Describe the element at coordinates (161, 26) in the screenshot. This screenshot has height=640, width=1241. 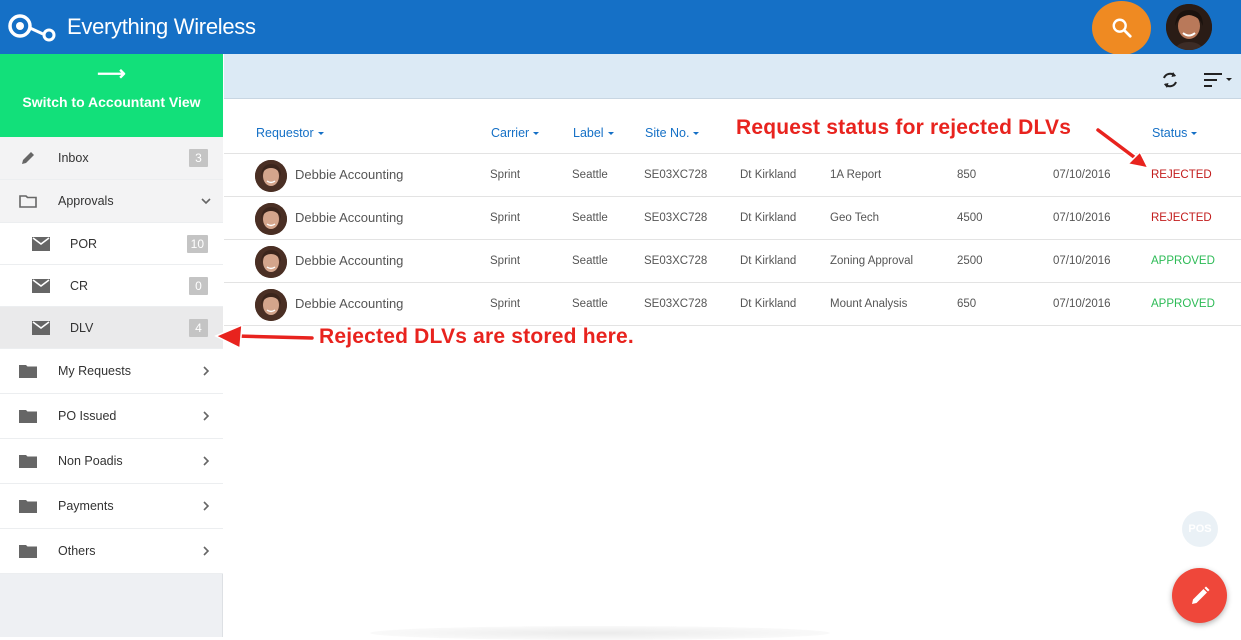
I see `app-title: Everything Wireless` at that location.